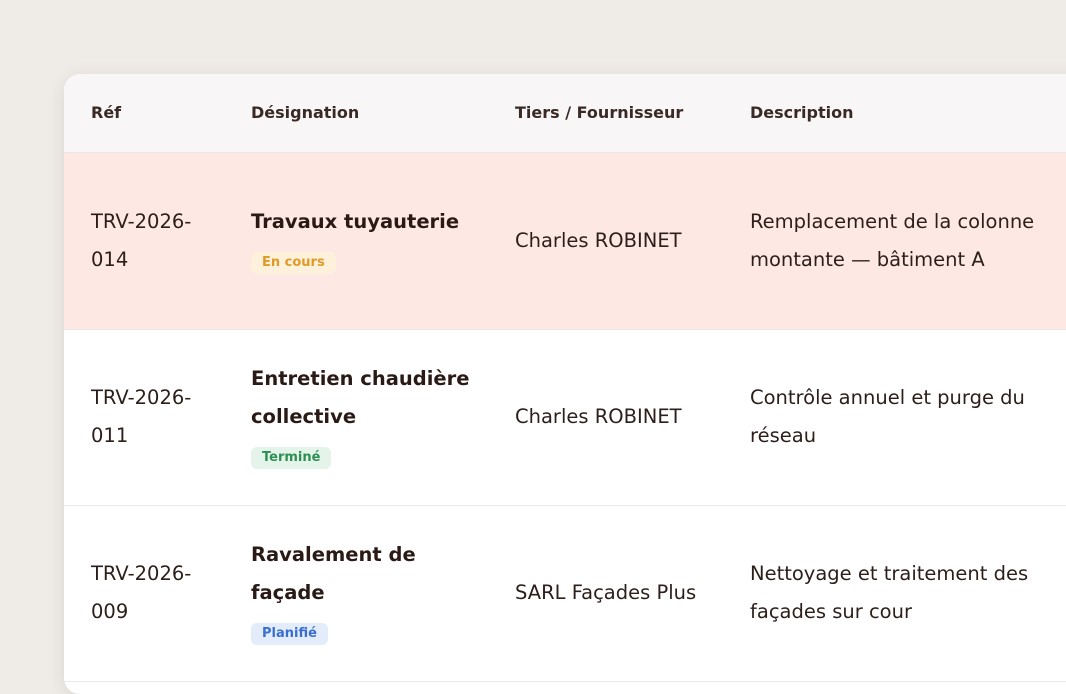 The image size is (1066, 694). Describe the element at coordinates (887, 416) in the screenshot. I see `cell-description: Contrôle annuel et purge du réseau` at that location.